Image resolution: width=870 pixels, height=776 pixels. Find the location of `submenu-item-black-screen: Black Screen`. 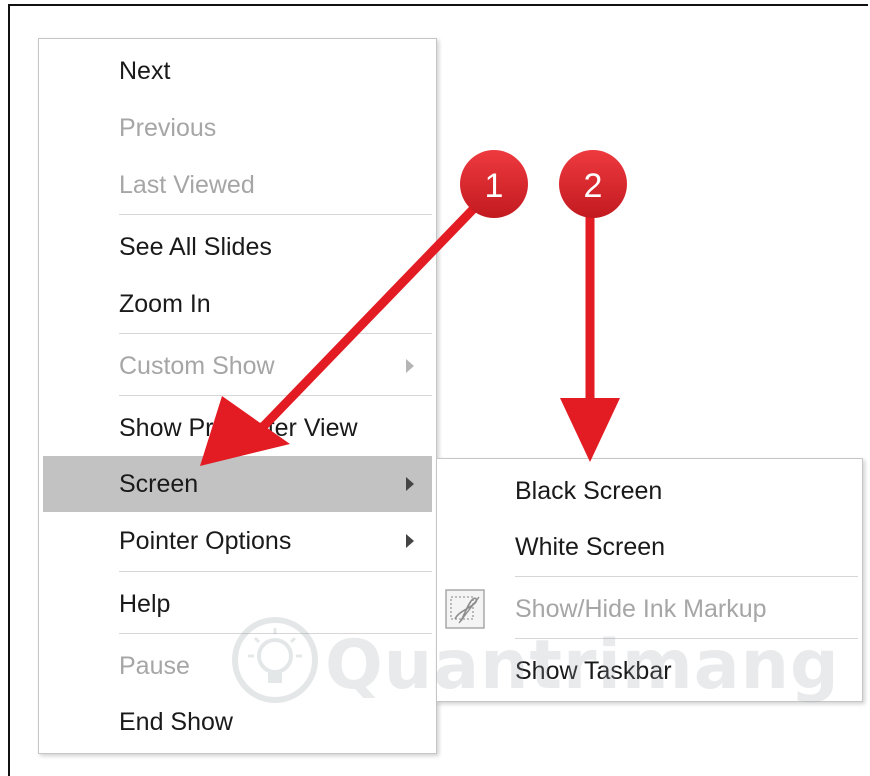

submenu-item-black-screen: Black Screen is located at coordinates (649, 491).